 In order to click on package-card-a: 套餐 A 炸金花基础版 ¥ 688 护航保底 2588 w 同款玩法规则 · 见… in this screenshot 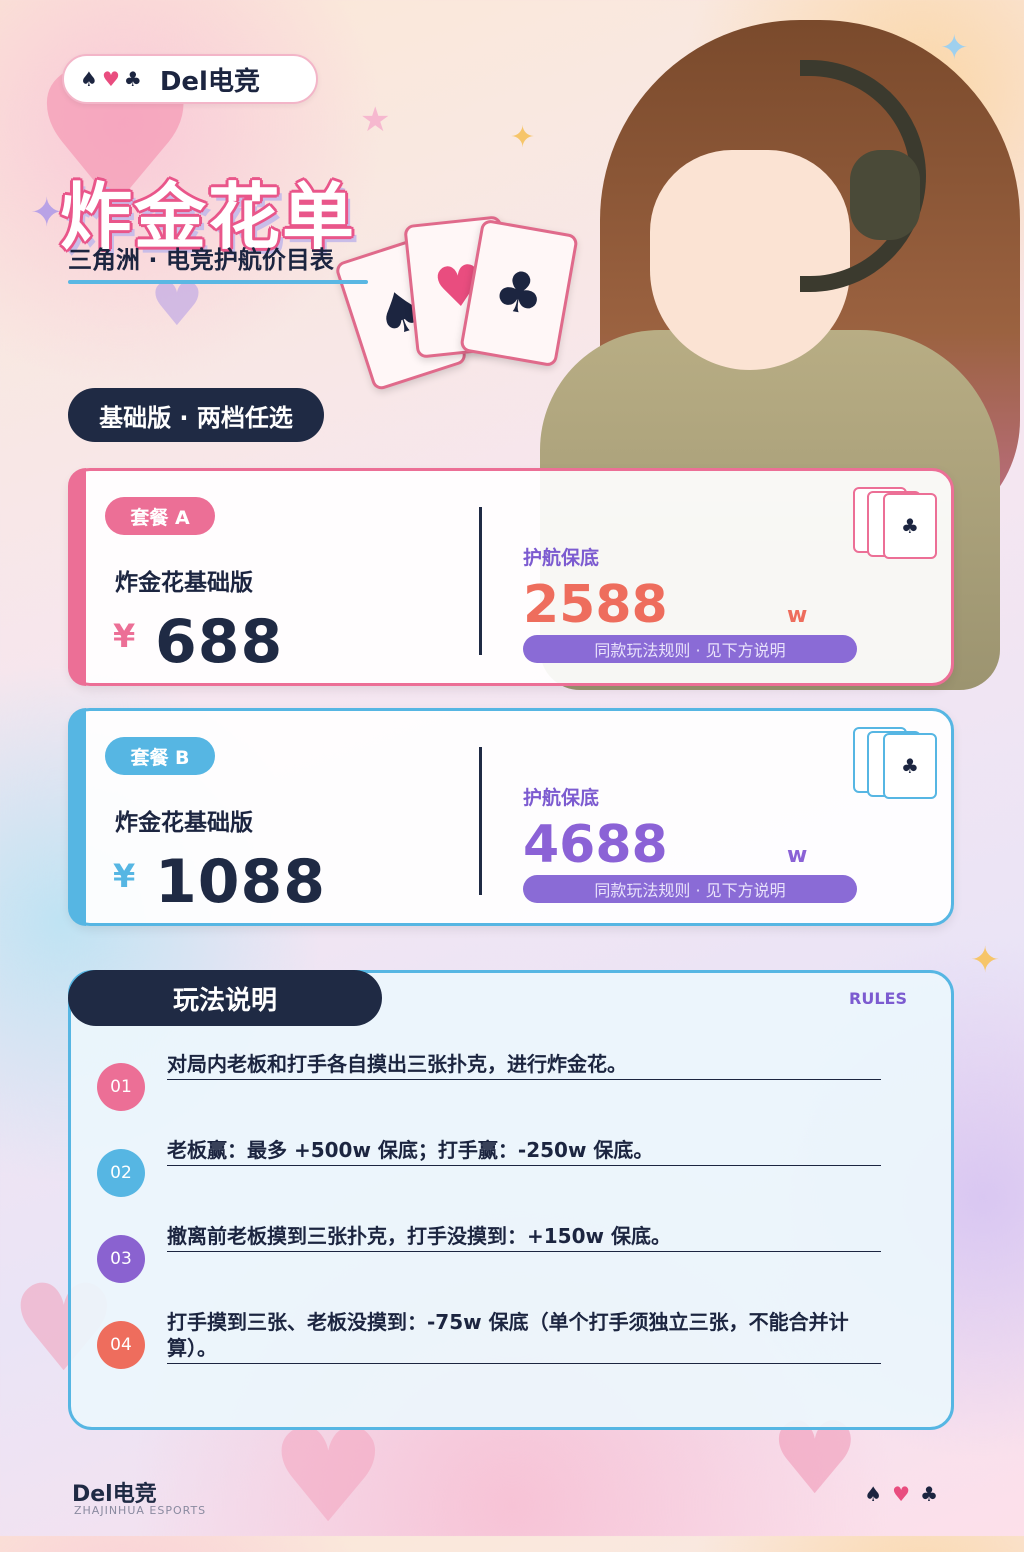, I will do `click(511, 577)`.